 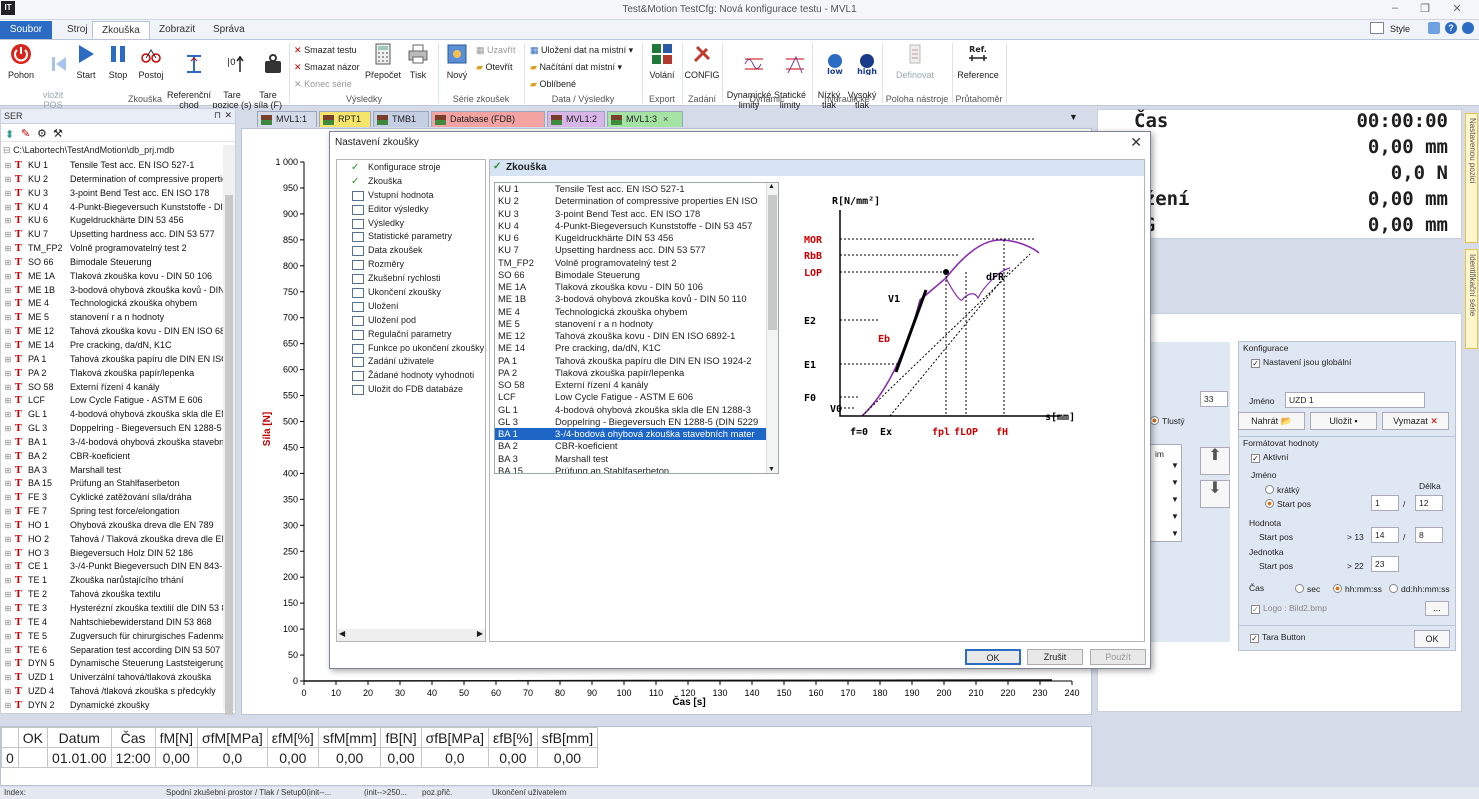 I want to click on tree-item: ⊞ T BA 15 Prüfung an Stahlfaserbeton, so click(x=112, y=484).